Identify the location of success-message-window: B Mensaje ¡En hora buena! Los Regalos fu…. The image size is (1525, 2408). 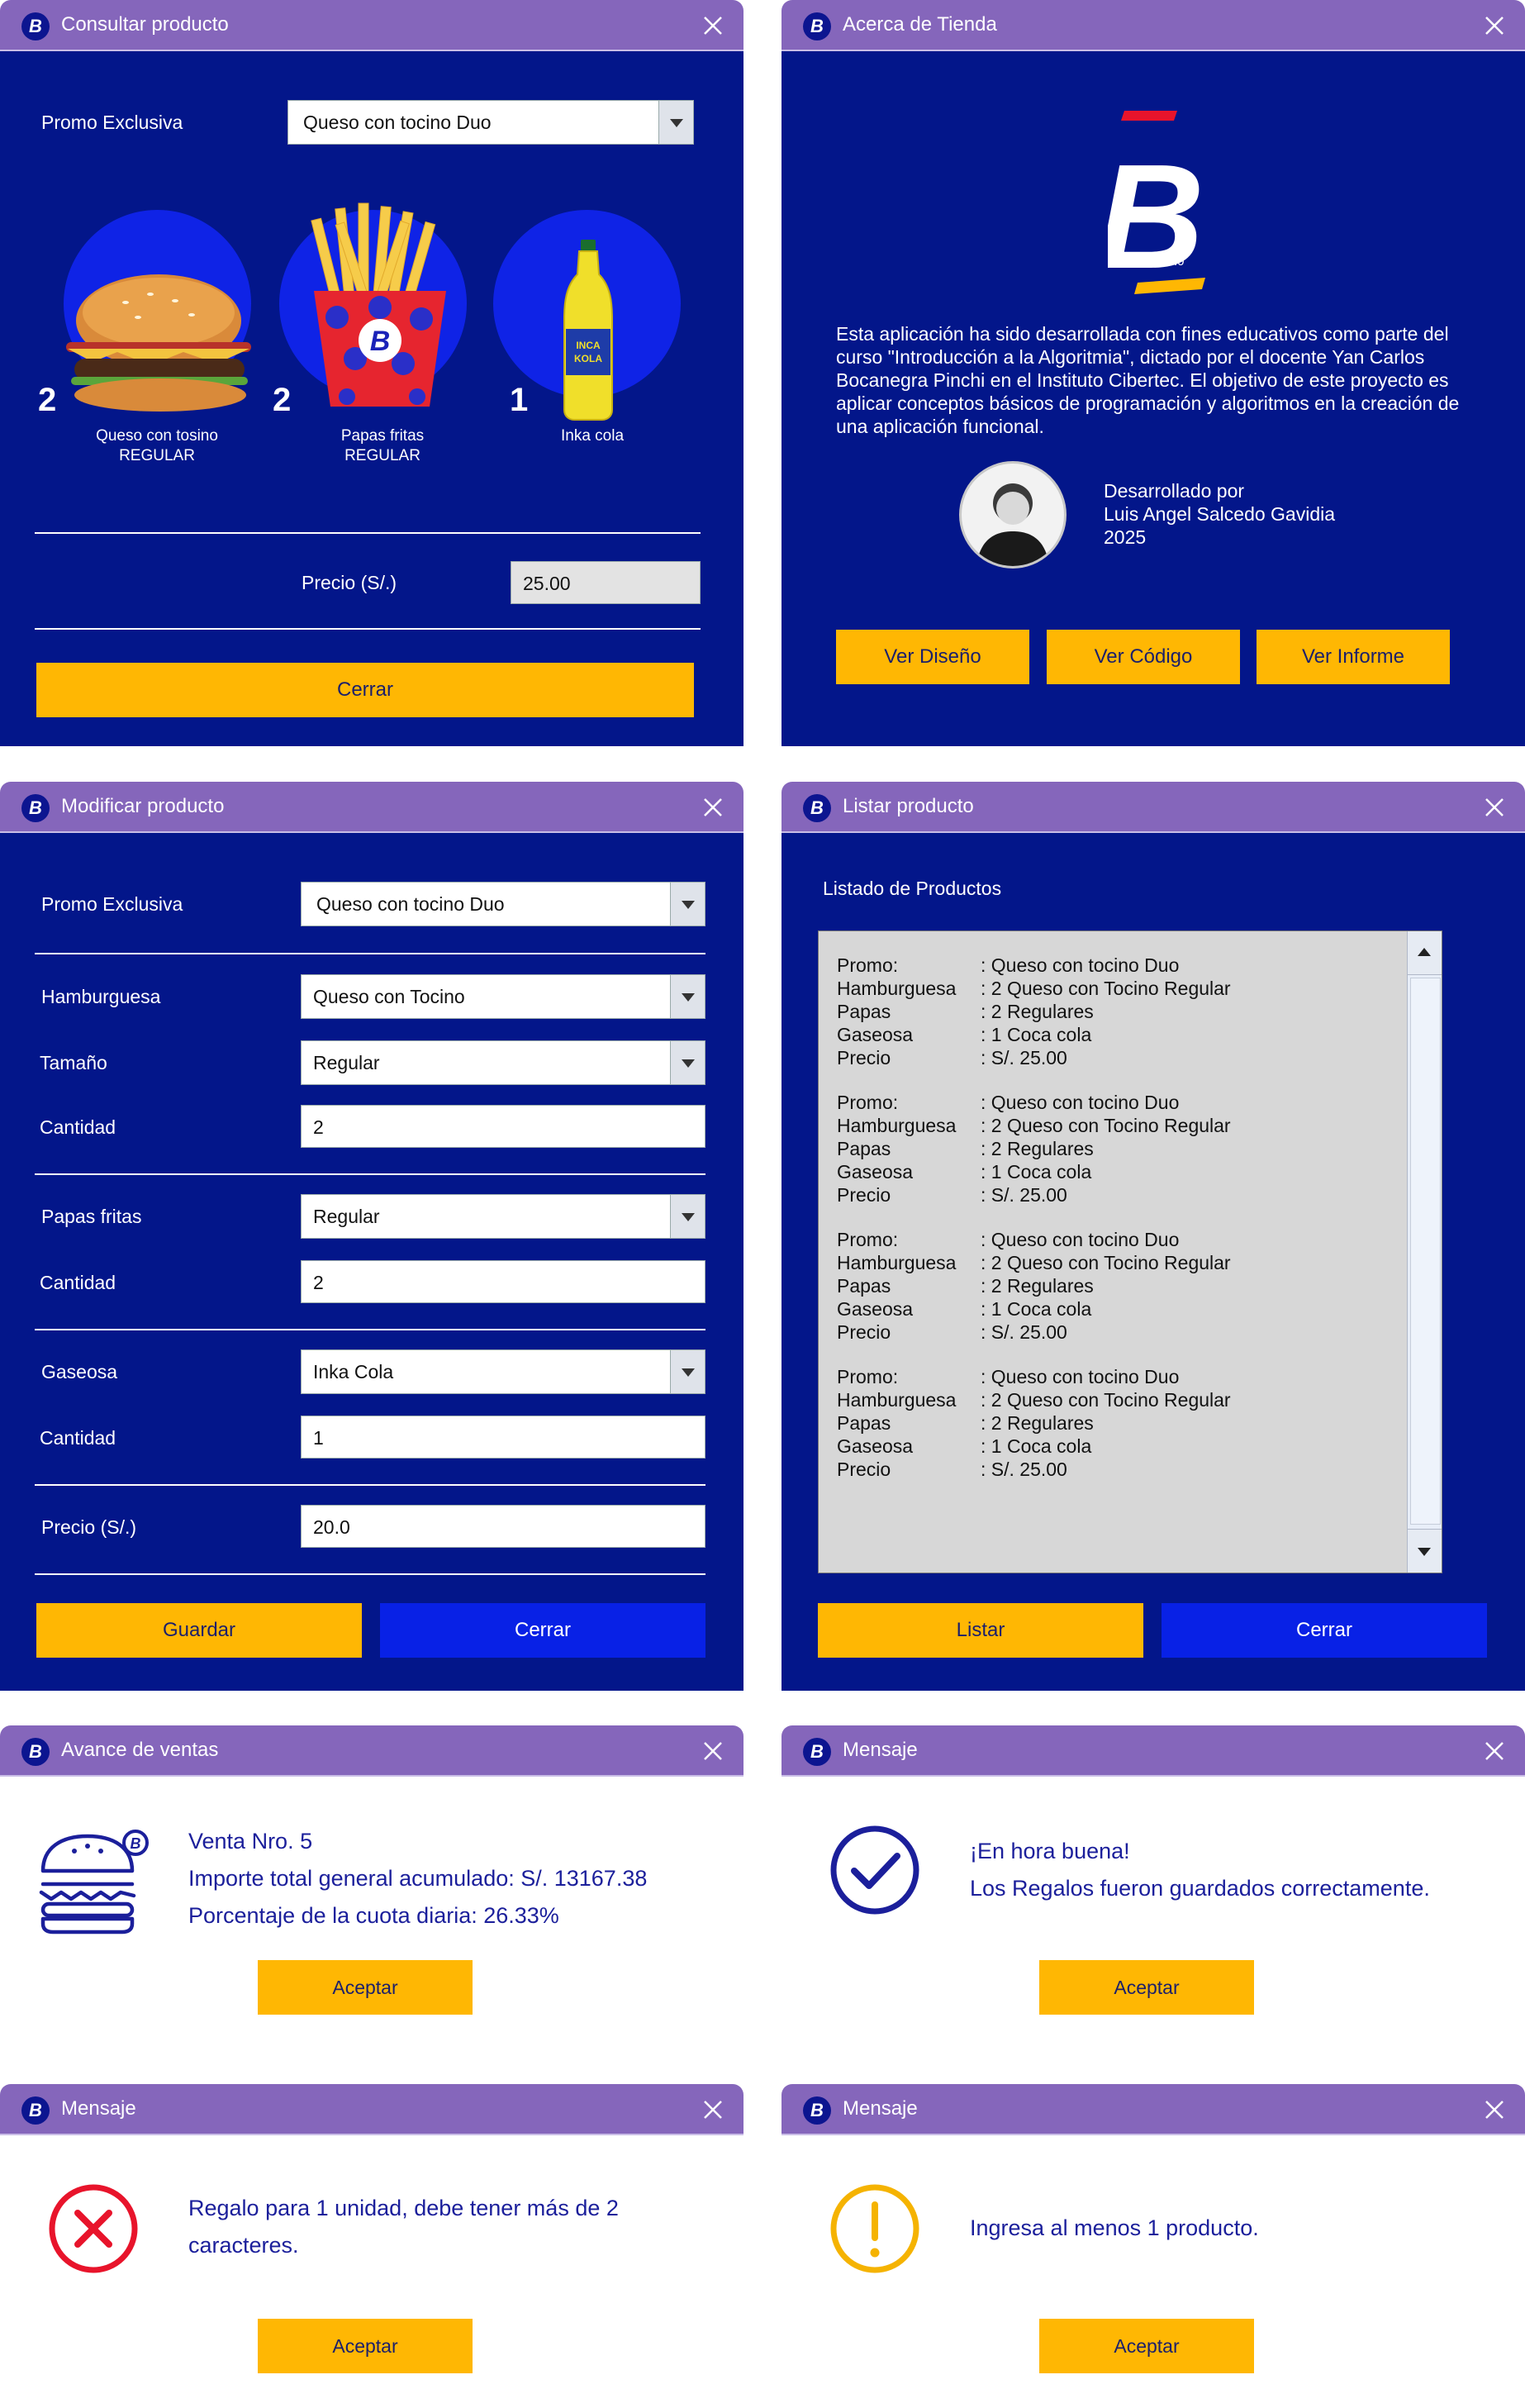
(1153, 1886).